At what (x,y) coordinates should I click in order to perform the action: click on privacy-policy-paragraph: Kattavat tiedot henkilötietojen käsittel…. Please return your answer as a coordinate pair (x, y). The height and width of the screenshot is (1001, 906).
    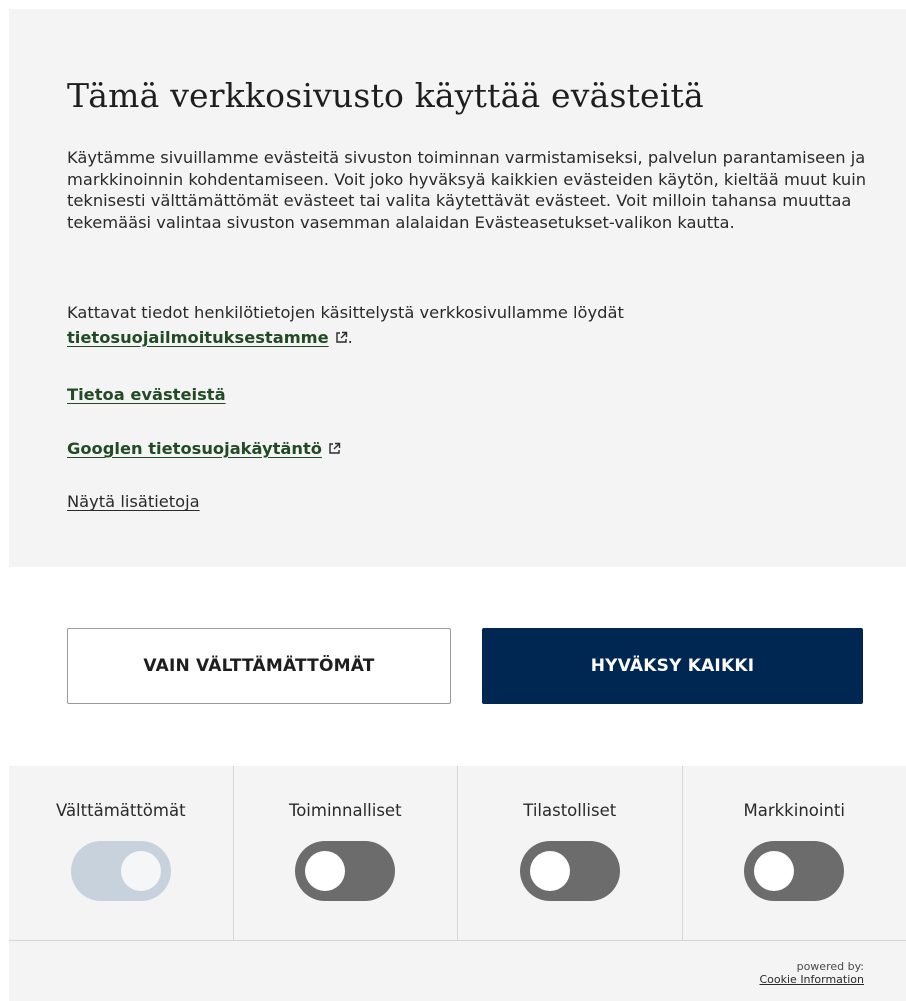
    Looking at the image, I should click on (472, 325).